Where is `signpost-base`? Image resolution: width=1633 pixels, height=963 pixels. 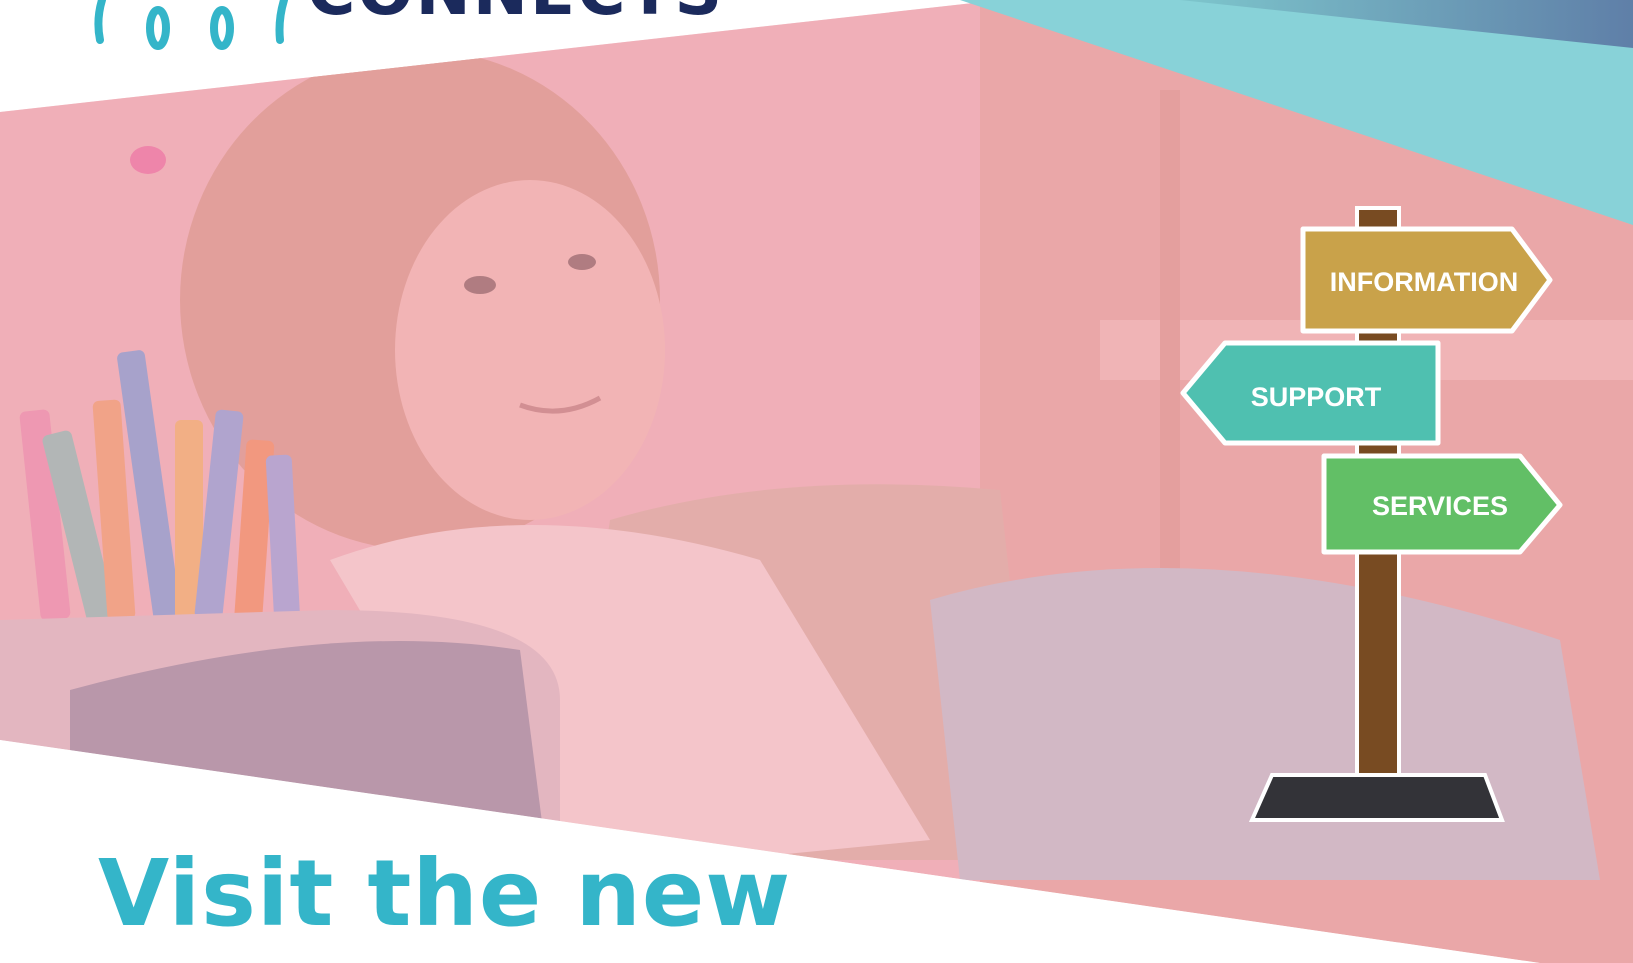 signpost-base is located at coordinates (1376, 797).